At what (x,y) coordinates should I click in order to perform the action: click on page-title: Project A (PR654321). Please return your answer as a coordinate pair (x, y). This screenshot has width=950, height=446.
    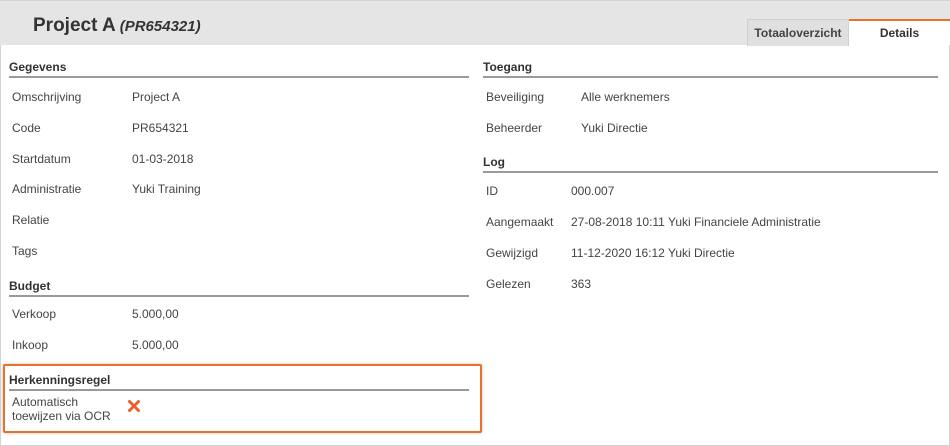
    Looking at the image, I should click on (117, 26).